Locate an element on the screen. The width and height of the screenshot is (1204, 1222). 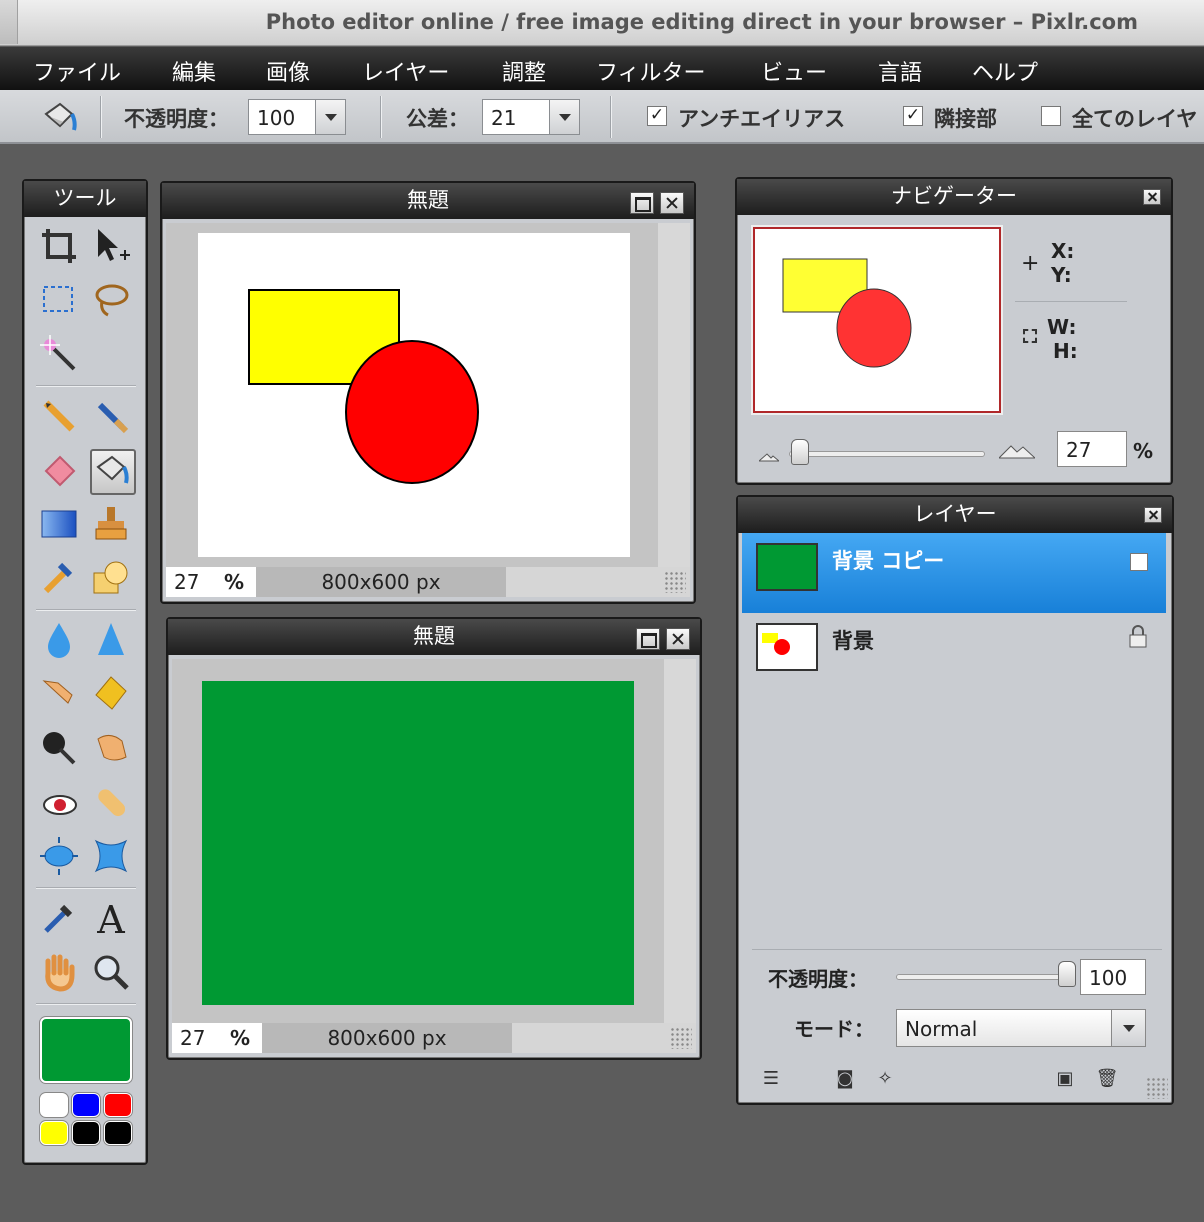
swatch-black is located at coordinates (86, 1133).